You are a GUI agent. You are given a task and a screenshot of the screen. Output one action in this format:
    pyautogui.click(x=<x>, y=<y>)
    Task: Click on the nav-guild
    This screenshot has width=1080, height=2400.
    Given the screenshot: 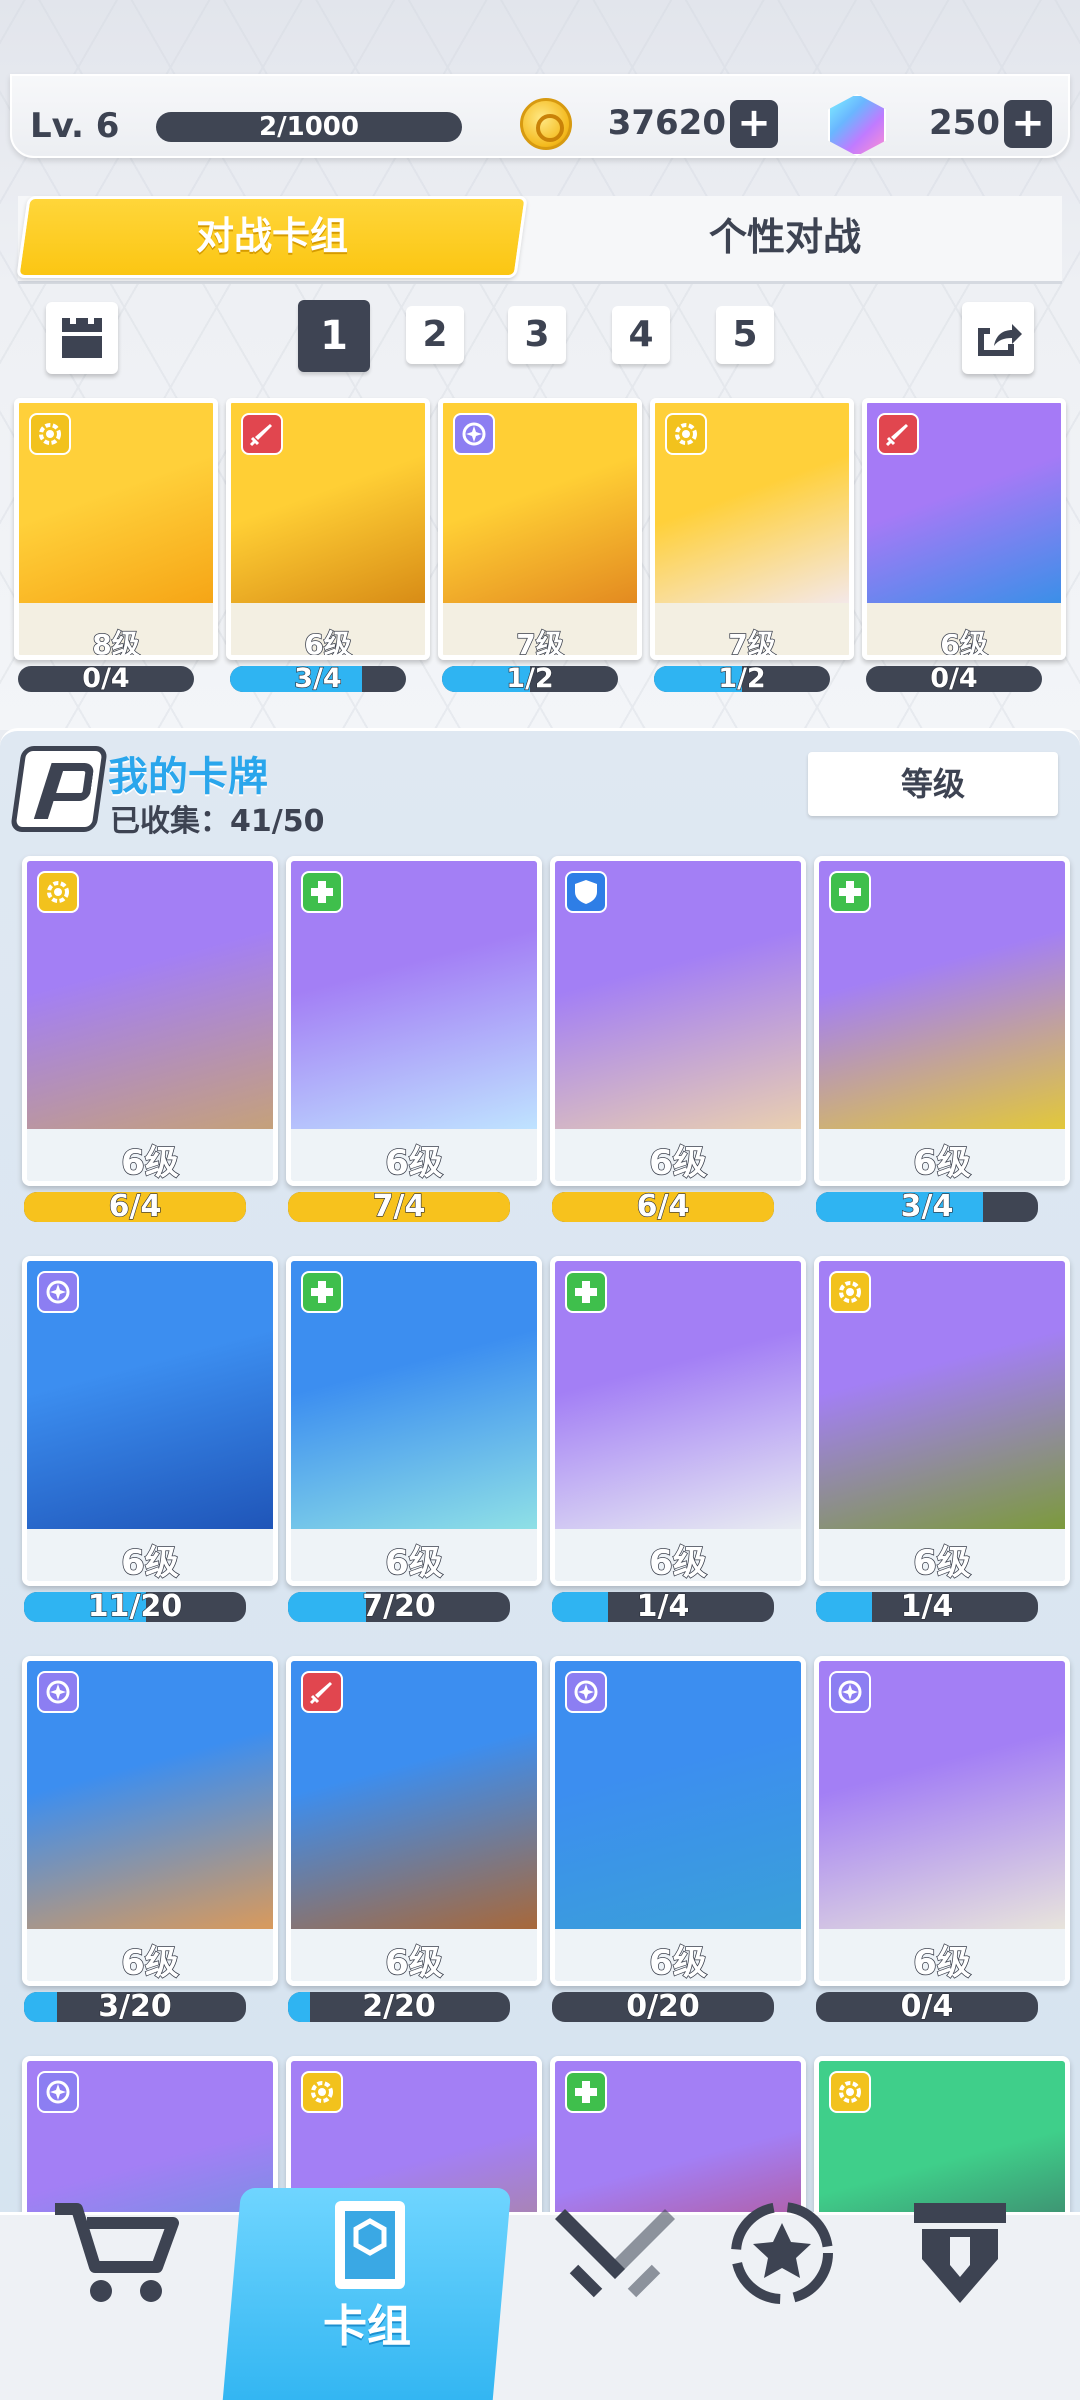 What is the action you would take?
    pyautogui.click(x=960, y=2253)
    